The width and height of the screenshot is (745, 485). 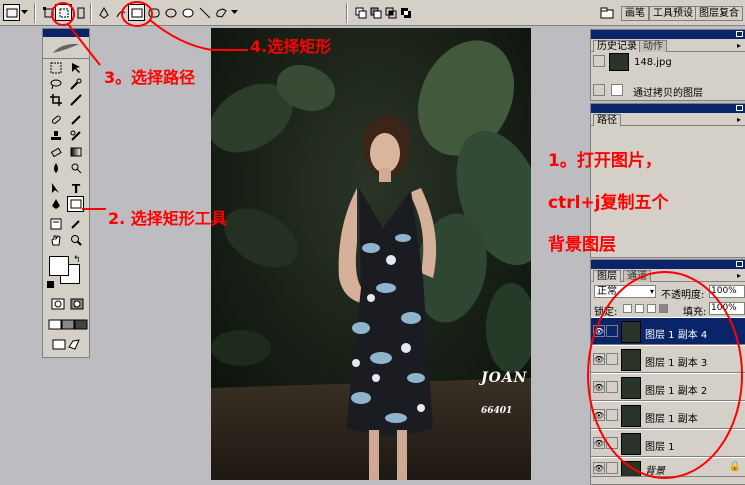 I want to click on zoom-tool-icon, so click(x=75, y=240).